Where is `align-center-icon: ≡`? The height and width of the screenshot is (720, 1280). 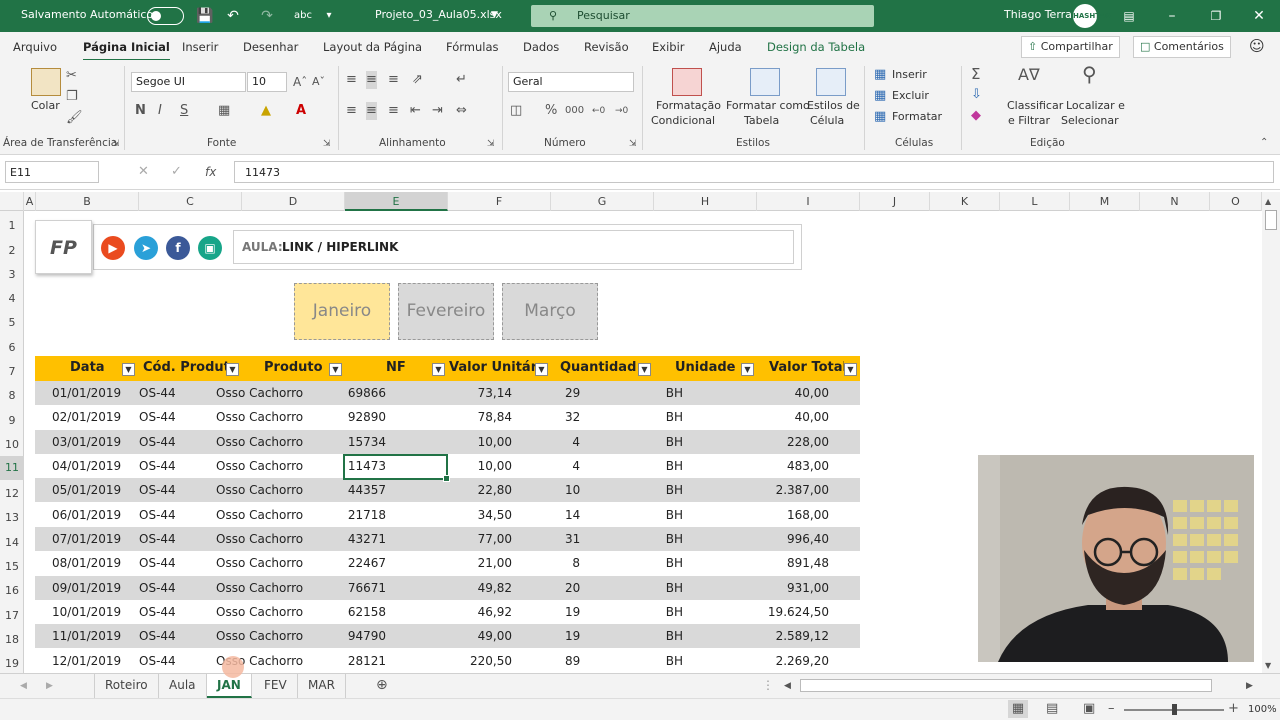 align-center-icon: ≡ is located at coordinates (371, 111).